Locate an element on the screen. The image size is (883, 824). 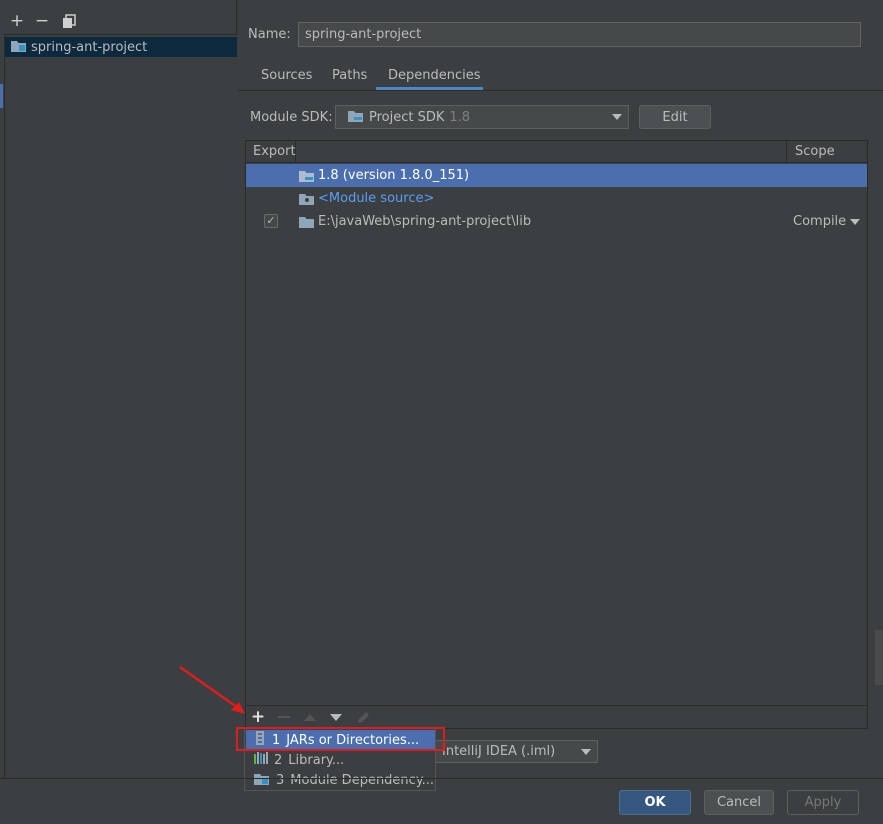
tree-item-module: spring-ant-project is located at coordinates (121, 47).